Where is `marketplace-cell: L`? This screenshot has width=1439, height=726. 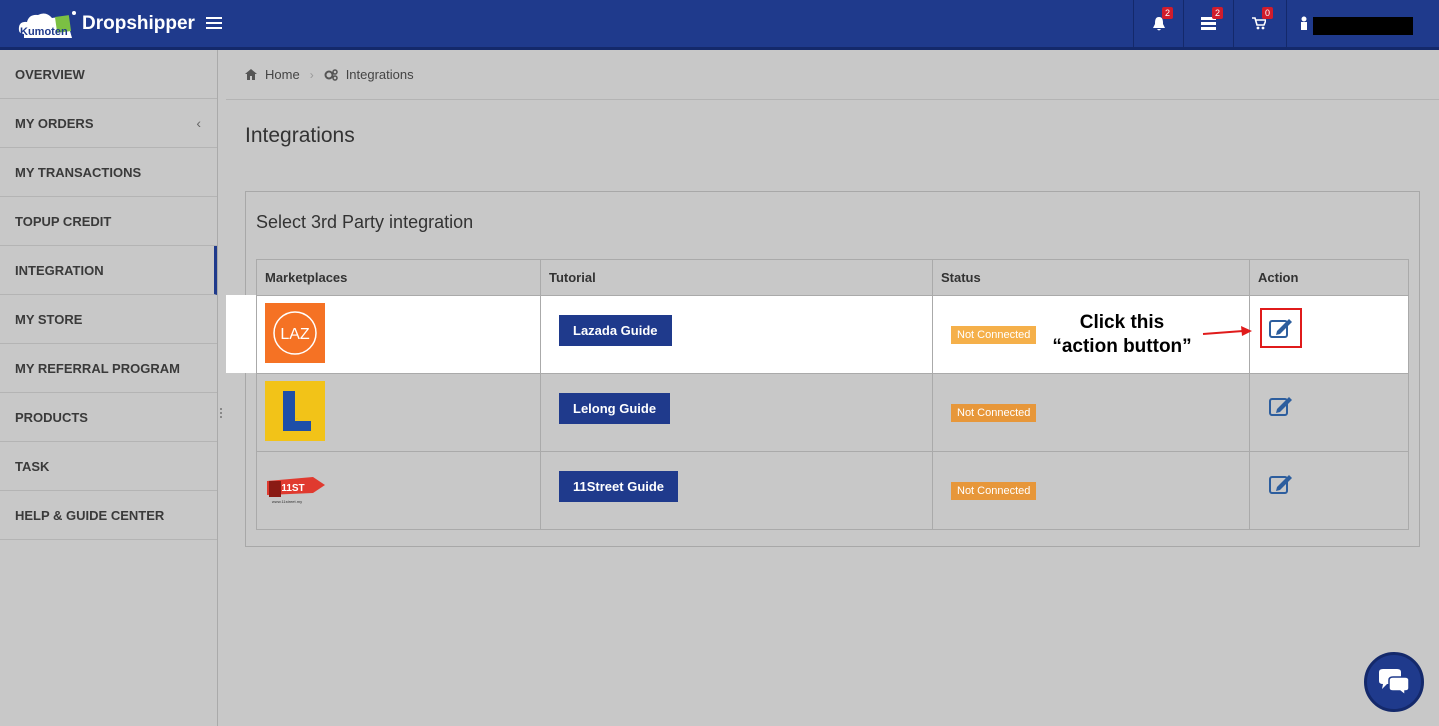
marketplace-cell: L is located at coordinates (398, 412).